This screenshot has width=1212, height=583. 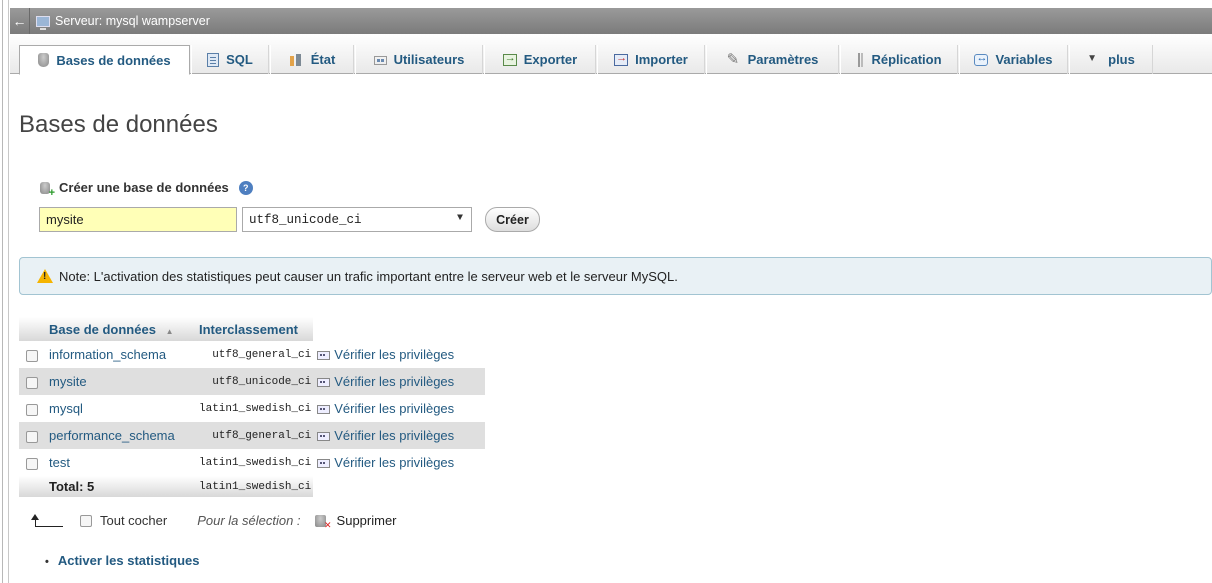 I want to click on total-collation: latin1_swedish_ci, so click(x=254, y=486).